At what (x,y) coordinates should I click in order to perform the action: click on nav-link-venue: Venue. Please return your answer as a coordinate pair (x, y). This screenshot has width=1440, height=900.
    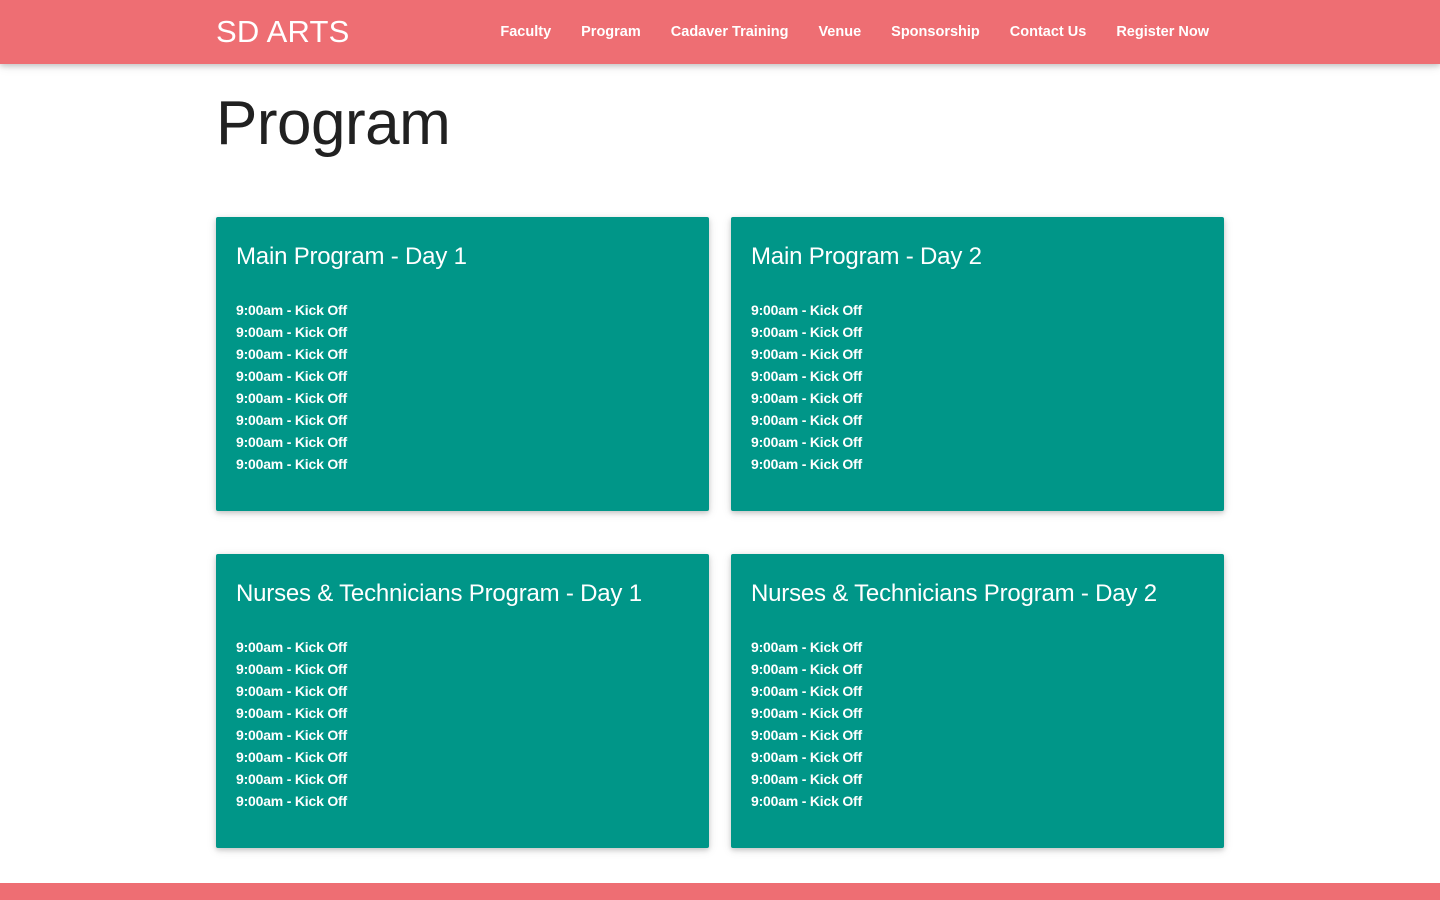
    Looking at the image, I should click on (839, 32).